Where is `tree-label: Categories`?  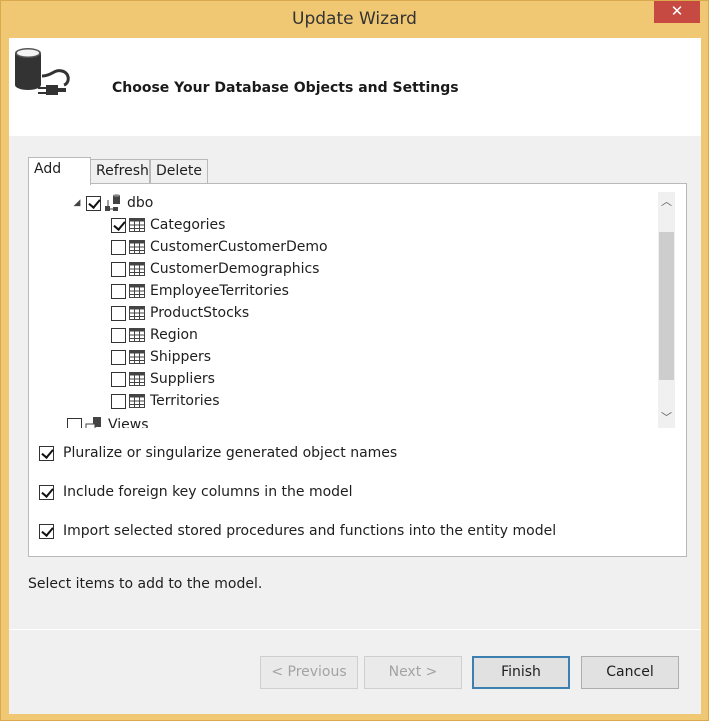
tree-label: Categories is located at coordinates (188, 225).